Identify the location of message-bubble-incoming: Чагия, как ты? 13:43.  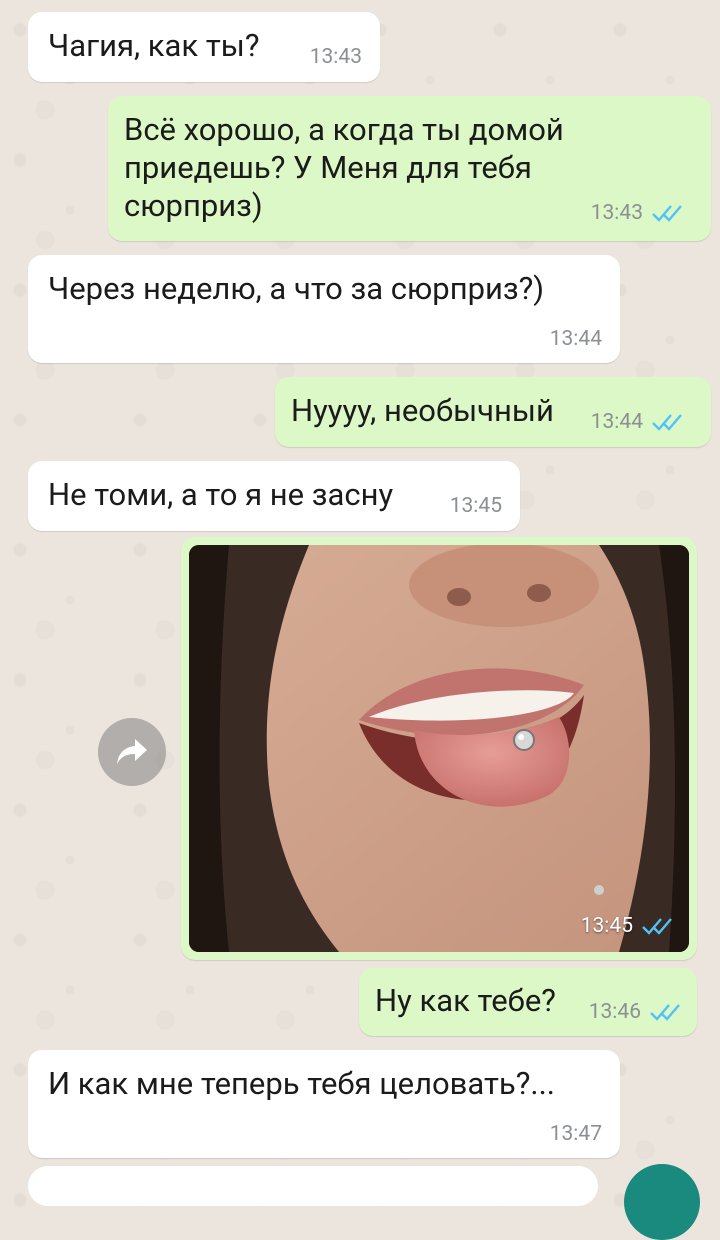
(204, 47).